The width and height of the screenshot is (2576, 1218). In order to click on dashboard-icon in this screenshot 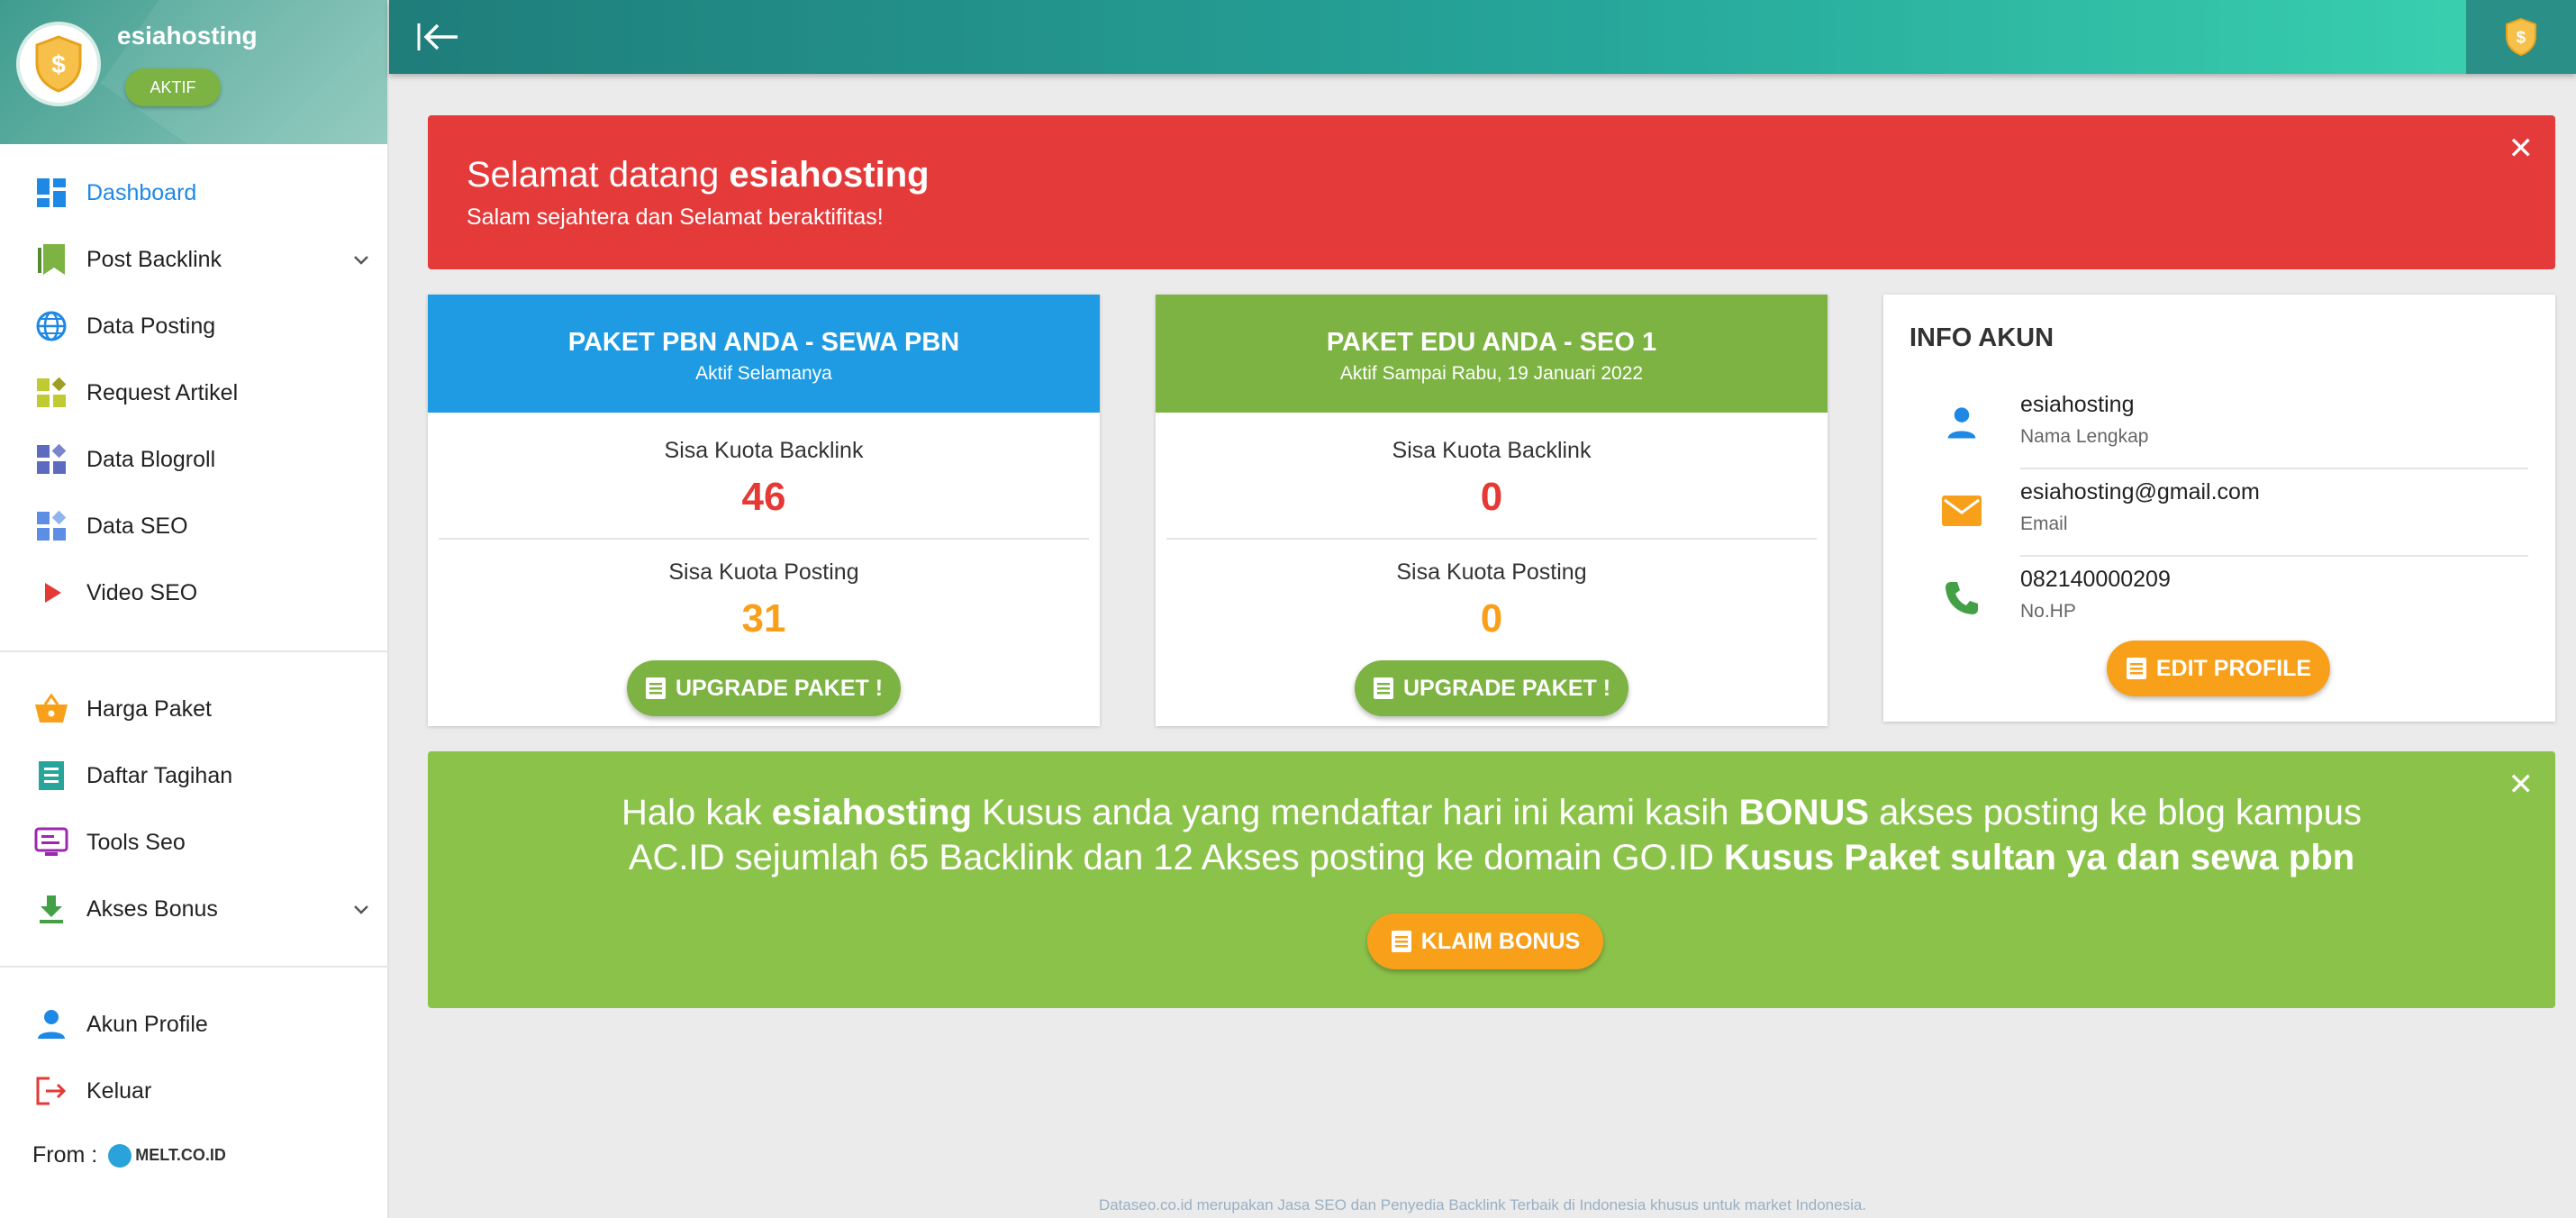, I will do `click(51, 193)`.